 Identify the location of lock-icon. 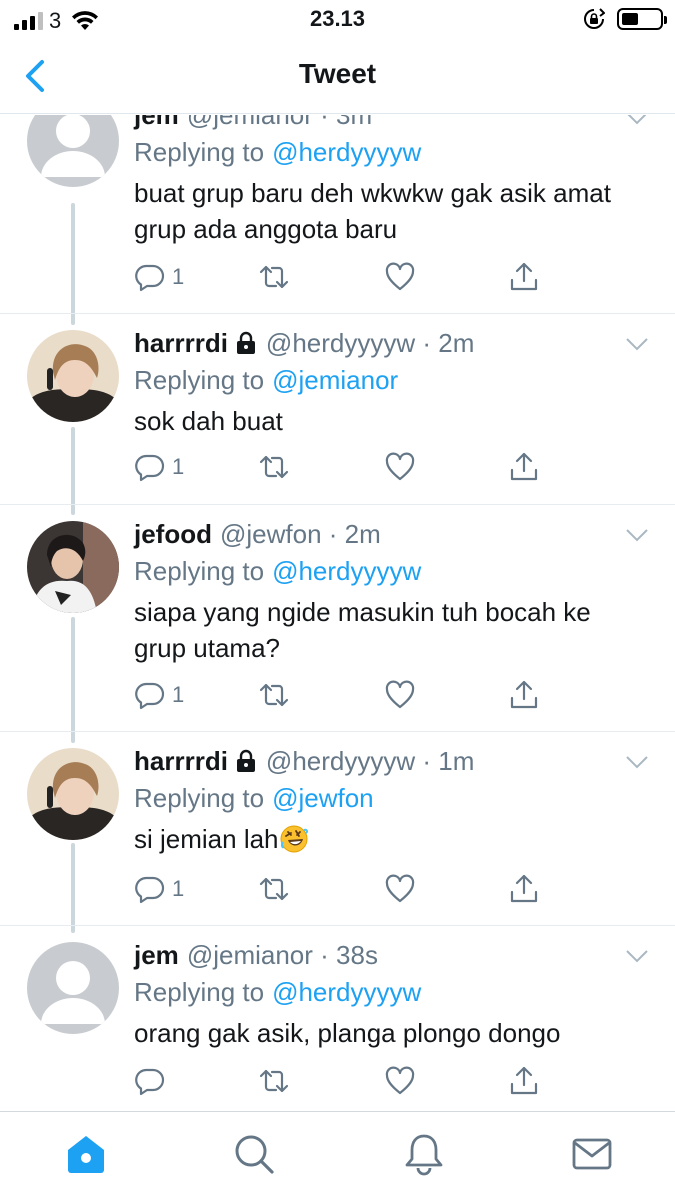
(245, 342).